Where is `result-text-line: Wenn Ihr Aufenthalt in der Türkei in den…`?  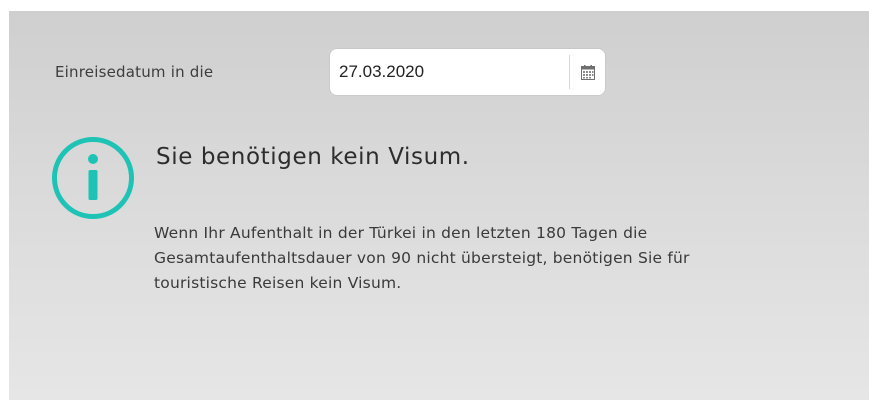 result-text-line: Wenn Ihr Aufenthalt in der Türkei in den… is located at coordinates (401, 233).